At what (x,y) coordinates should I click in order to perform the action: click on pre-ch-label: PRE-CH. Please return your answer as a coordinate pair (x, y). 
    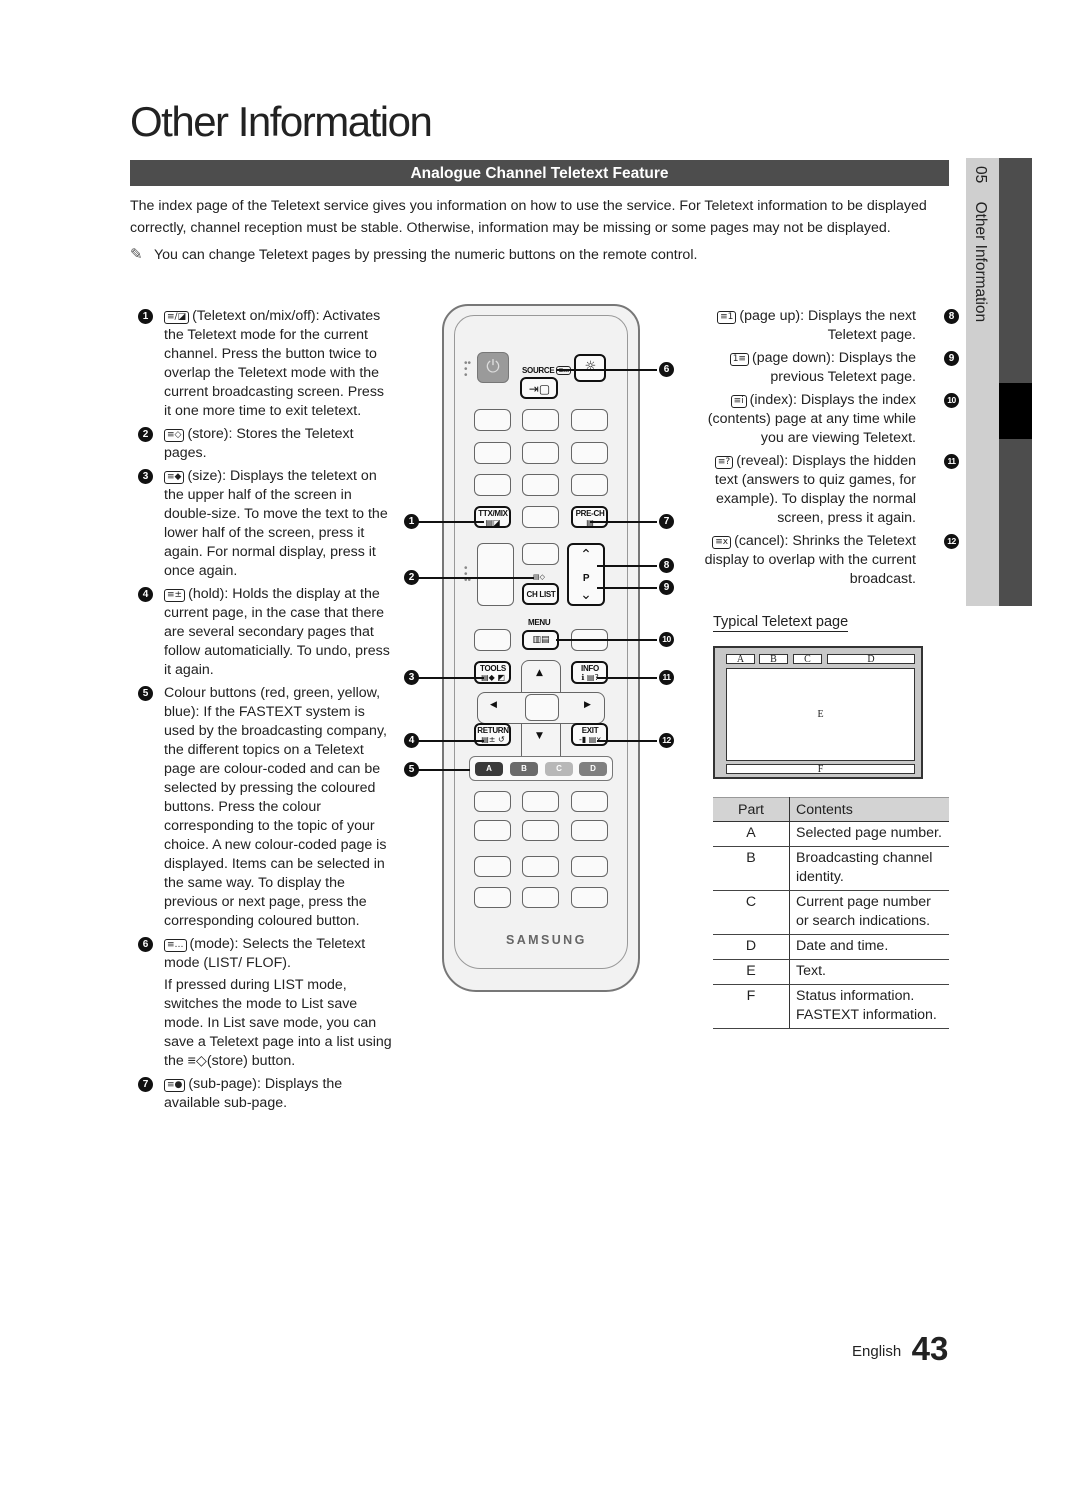
    Looking at the image, I should click on (590, 513).